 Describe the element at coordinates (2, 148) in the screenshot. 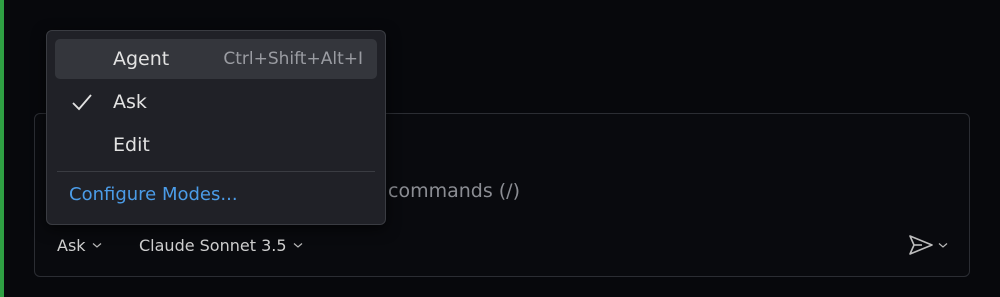

I see `editor-edge-indicator` at that location.